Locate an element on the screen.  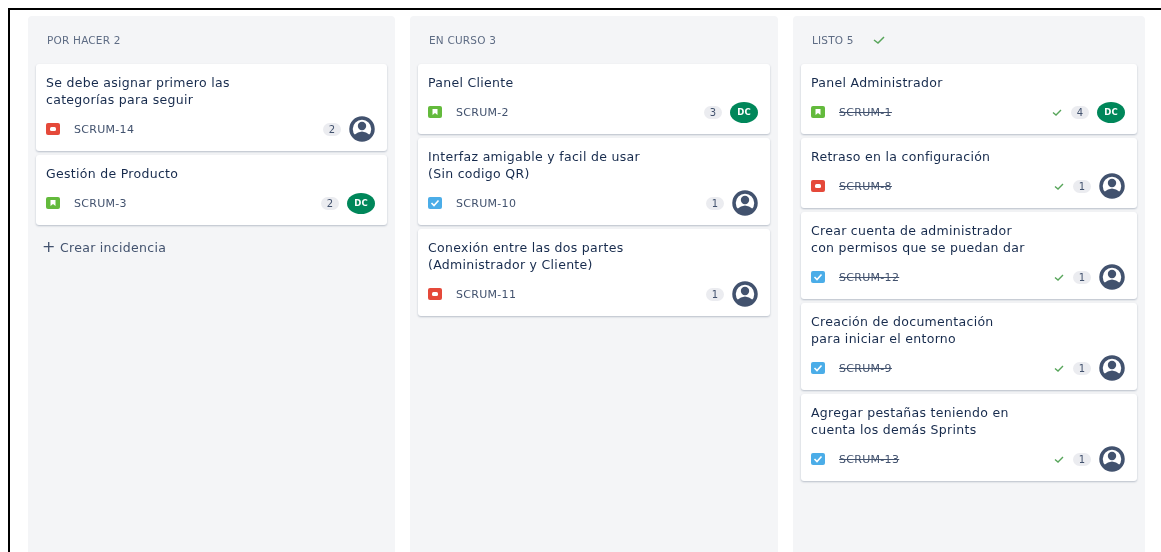
issue-card: Conexión entre las dos partes (Administrador y Cliente) SCRUM-11 1 is located at coordinates (594, 272).